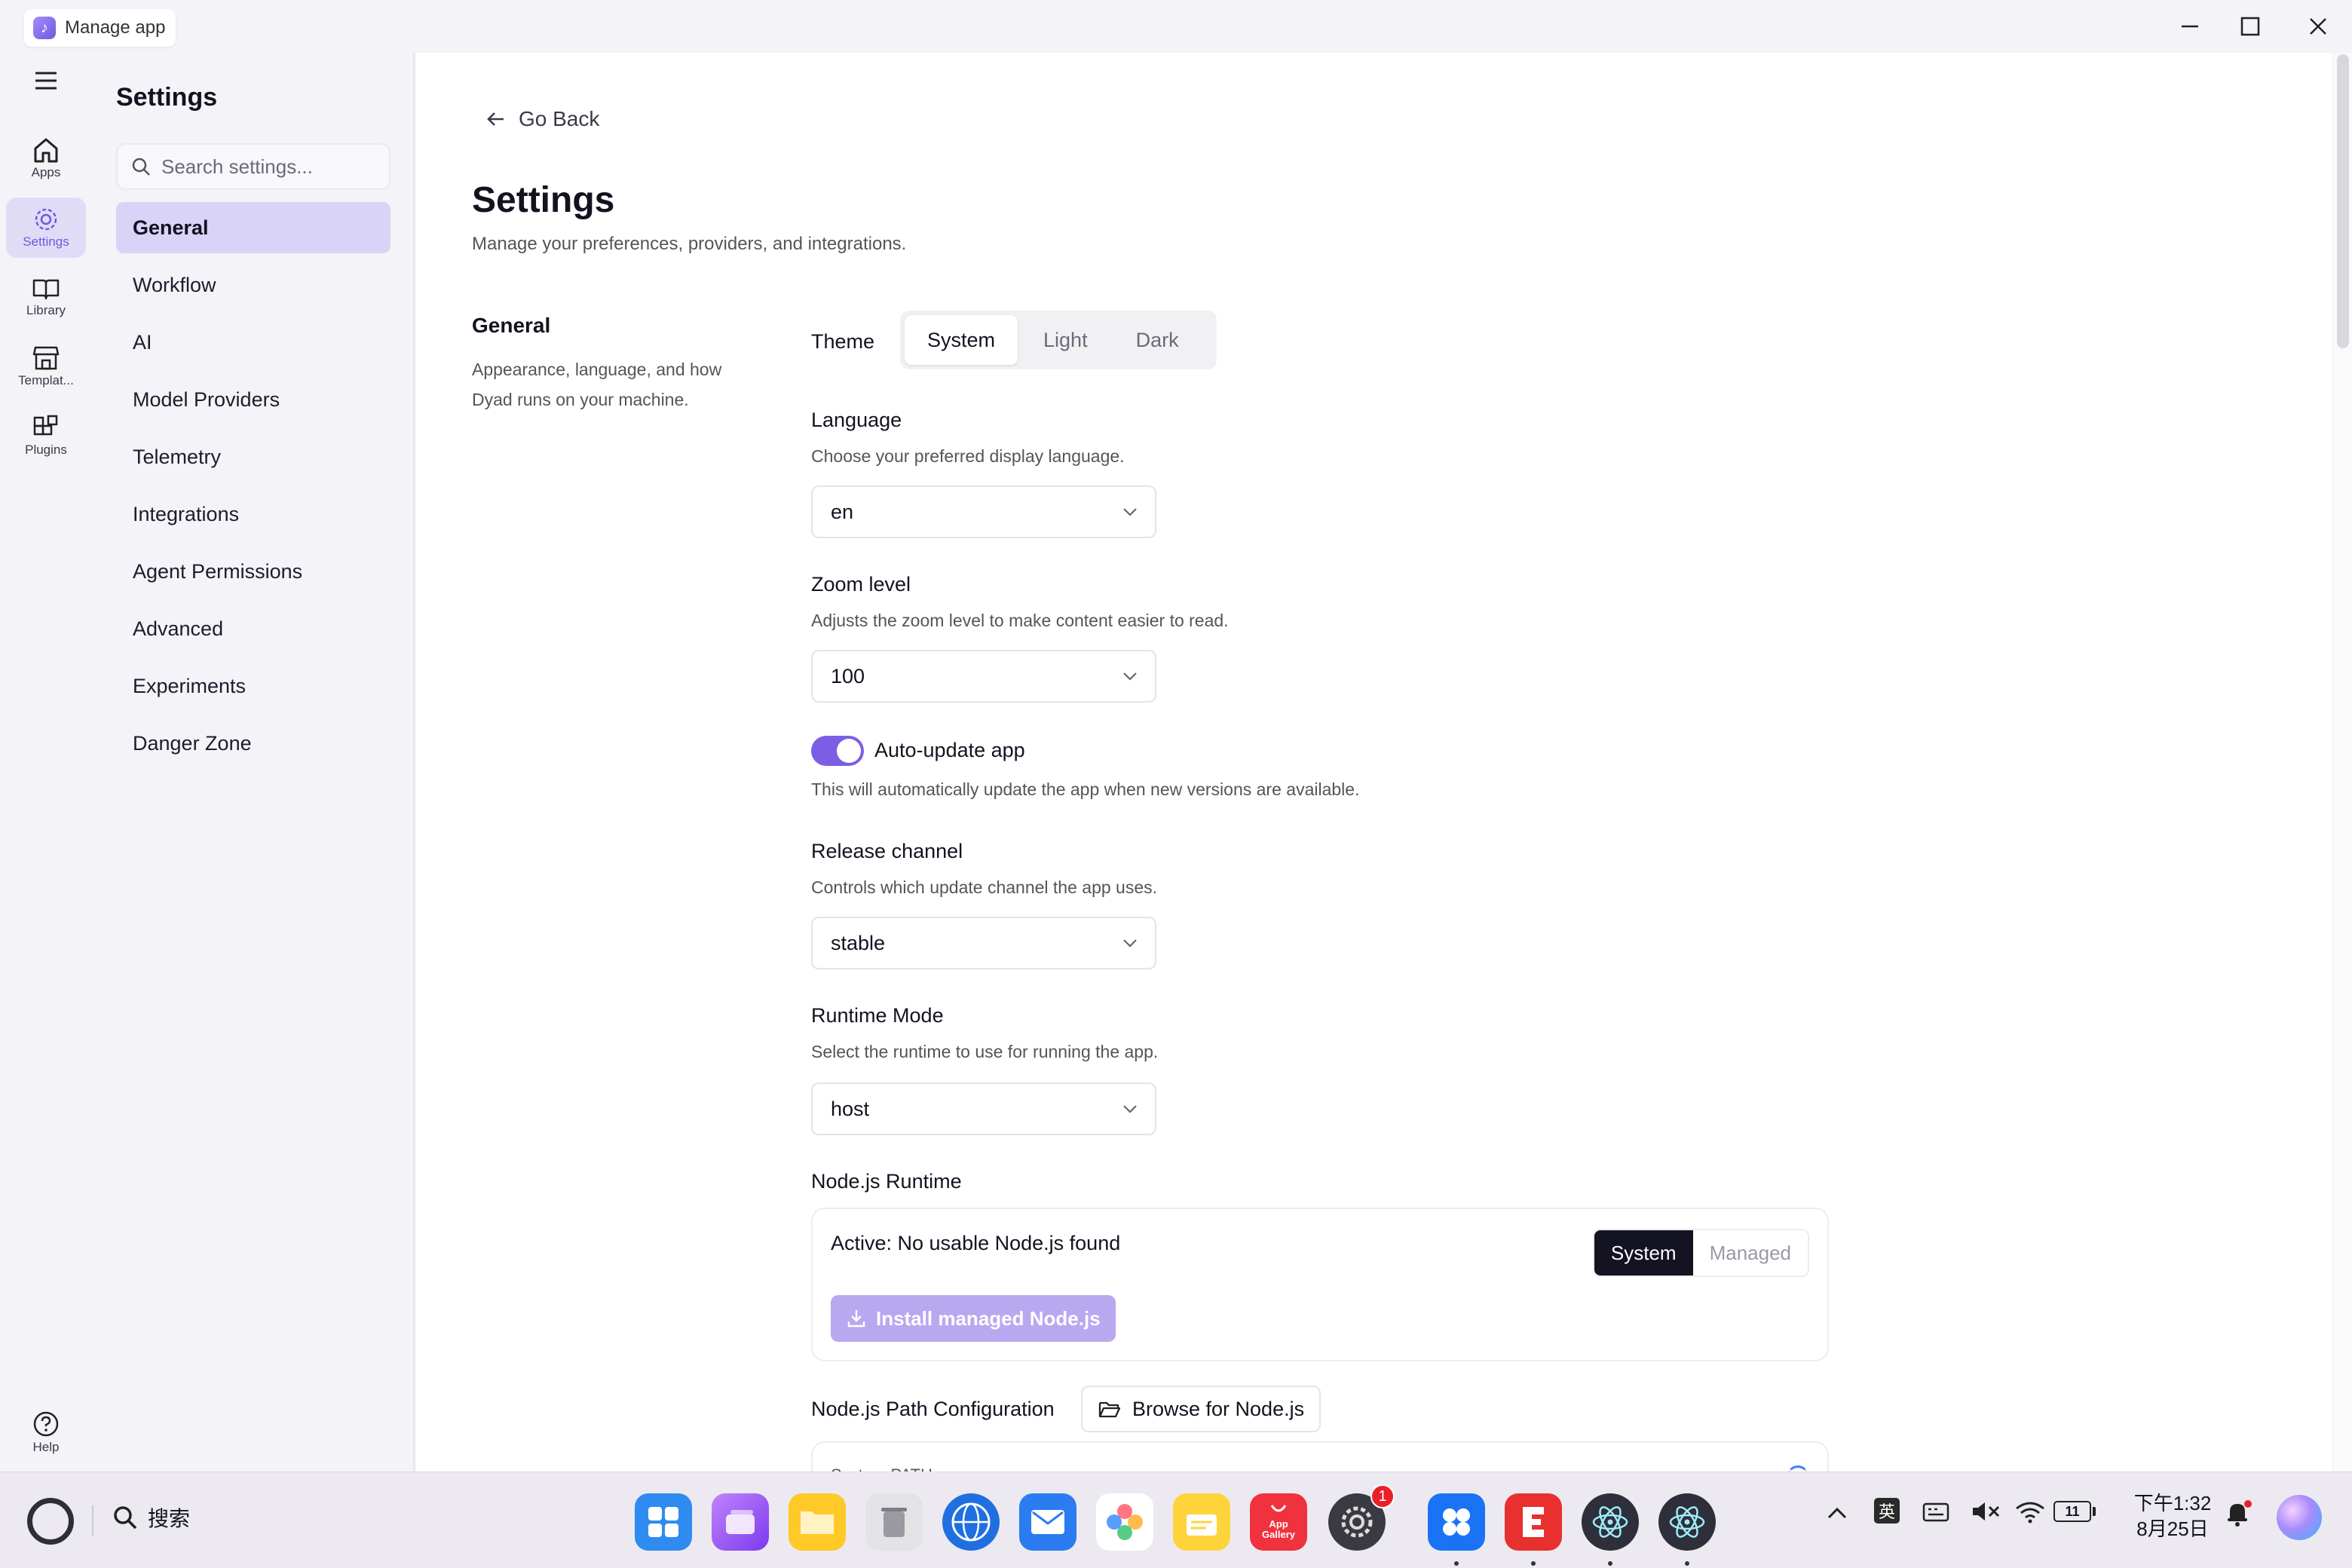 This screenshot has width=2352, height=1568. I want to click on bag-icon, so click(1278, 1508).